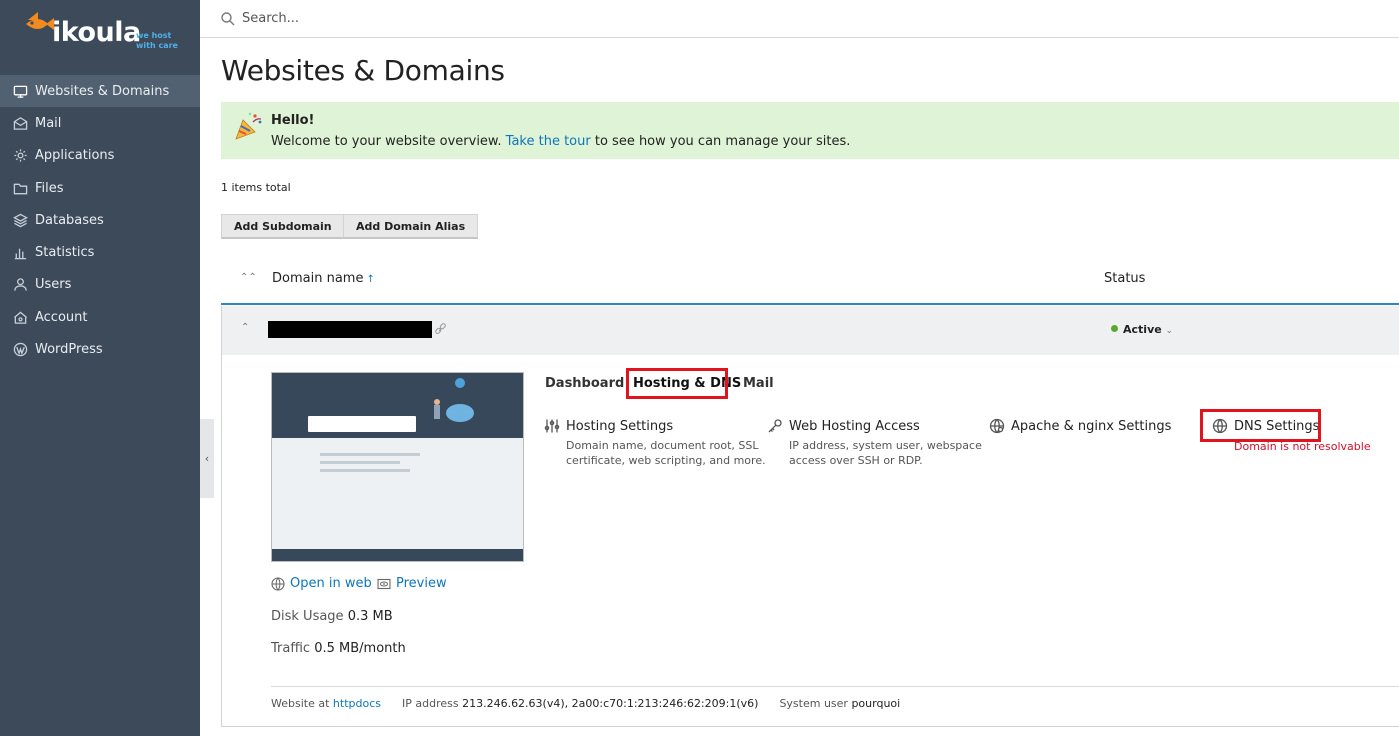 This screenshot has width=1399, height=736. Describe the element at coordinates (20, 317) in the screenshot. I see `account-icon` at that location.